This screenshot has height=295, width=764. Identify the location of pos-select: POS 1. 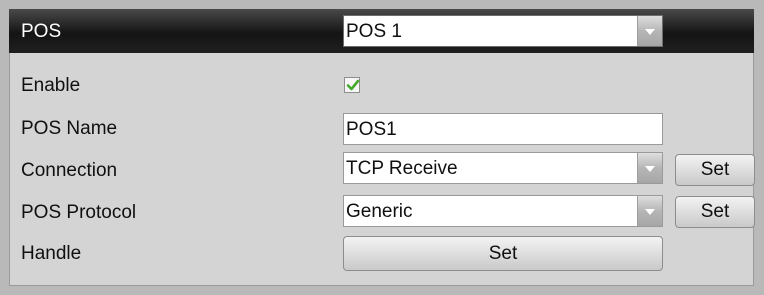
(503, 31).